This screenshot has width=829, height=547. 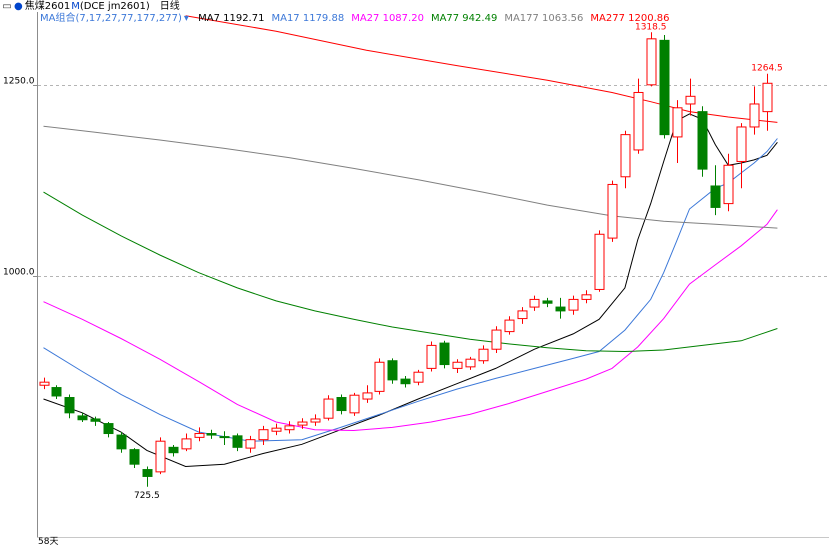 What do you see at coordinates (481, 69) in the screenshot?
I see `ma277-line` at bounding box center [481, 69].